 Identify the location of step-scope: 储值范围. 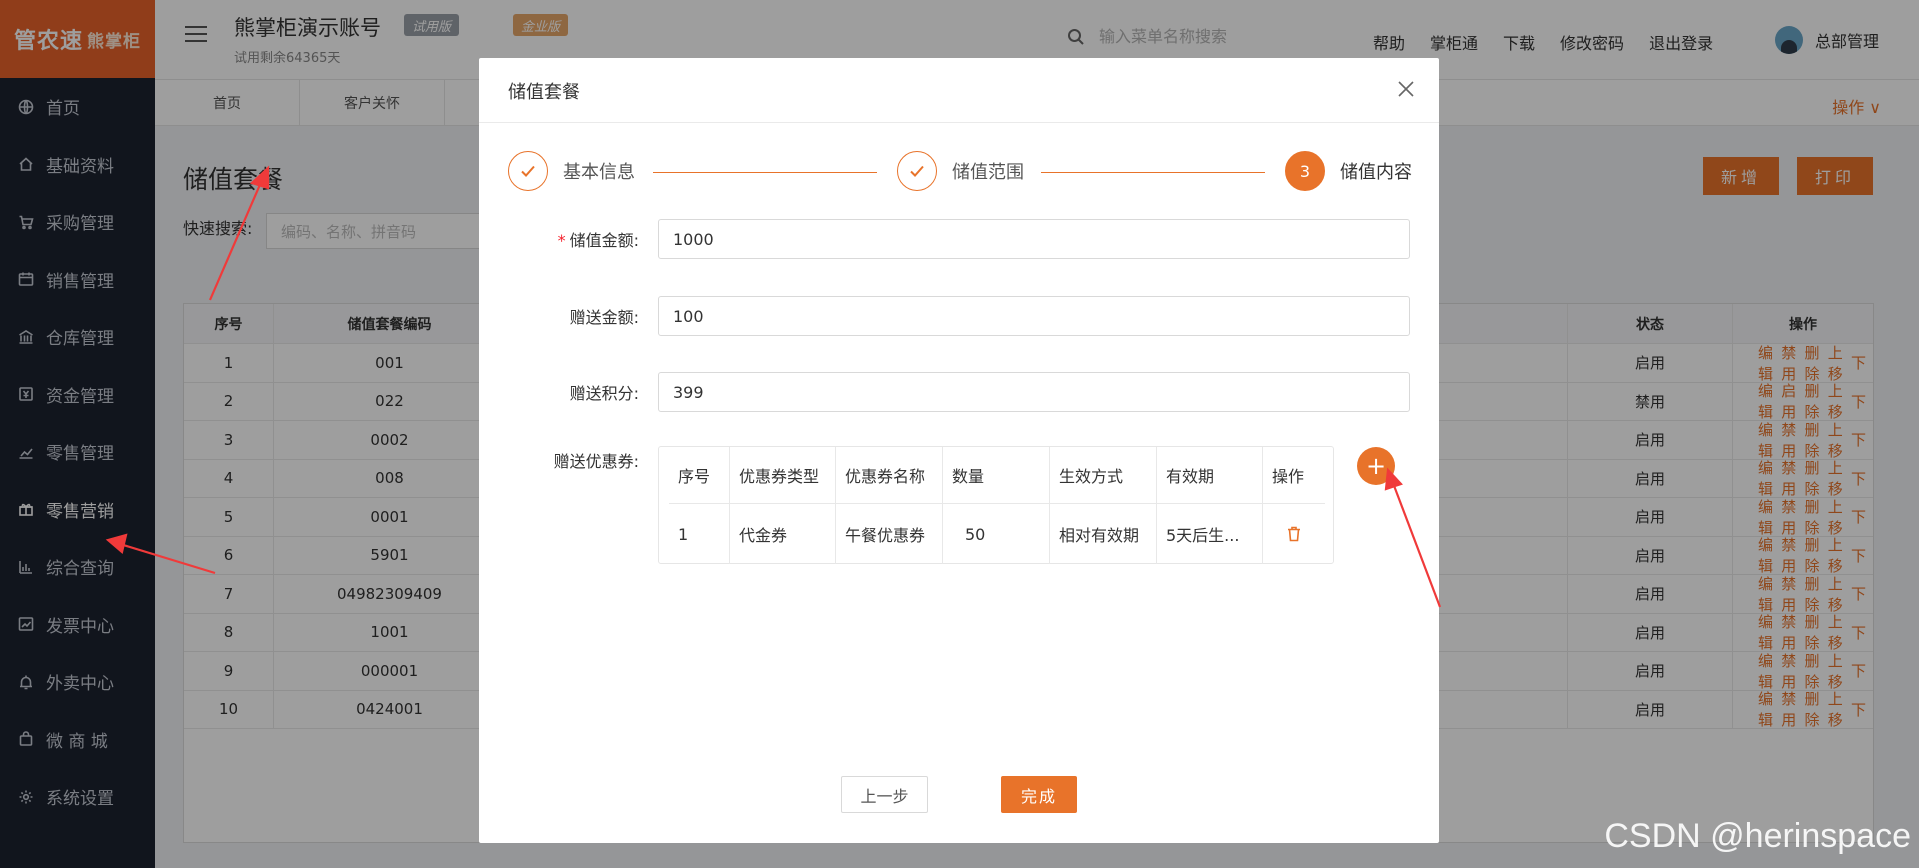
(960, 171).